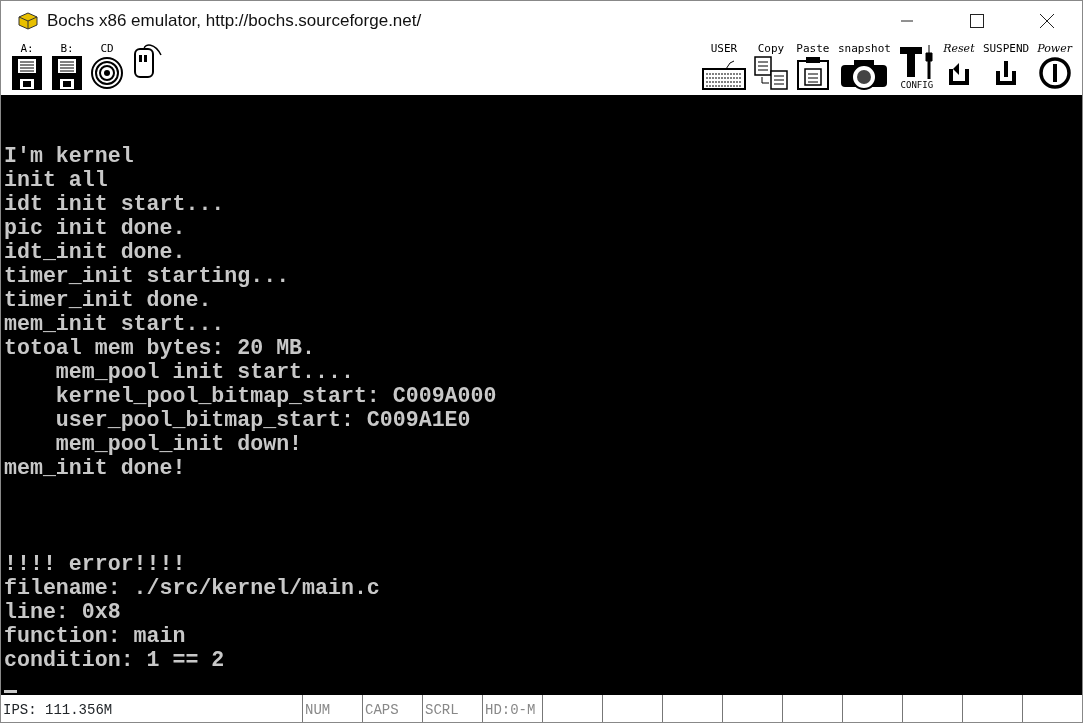 This screenshot has height=723, width=1083. What do you see at coordinates (958, 67) in the screenshot?
I see `reset-button: Reset` at bounding box center [958, 67].